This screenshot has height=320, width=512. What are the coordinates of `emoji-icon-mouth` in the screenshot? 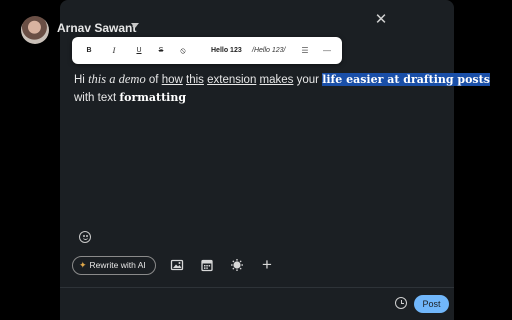 It's located at (85, 238).